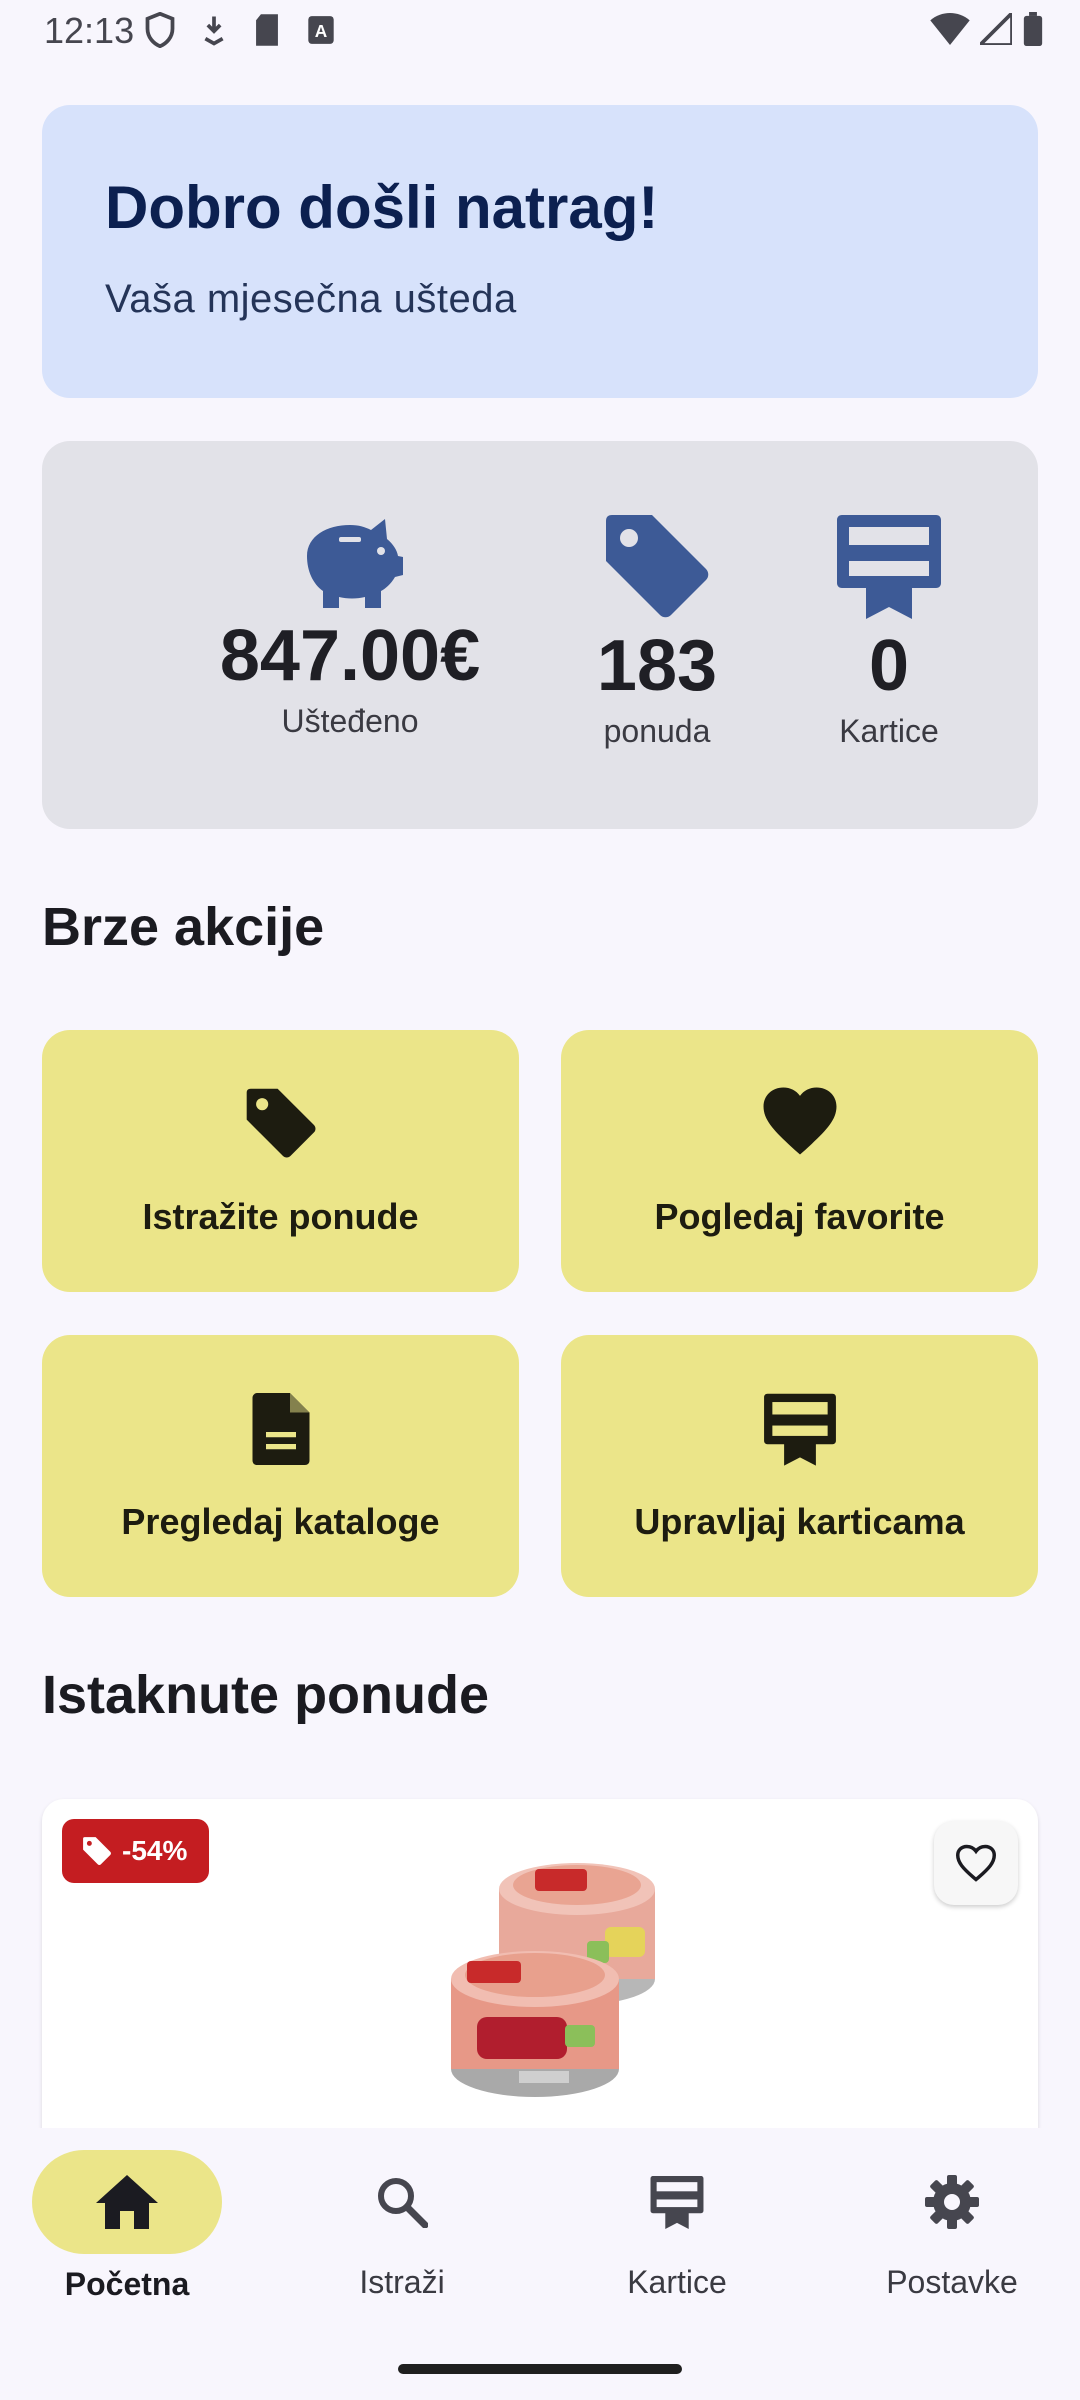  I want to click on status-time: 12:13, so click(89, 30).